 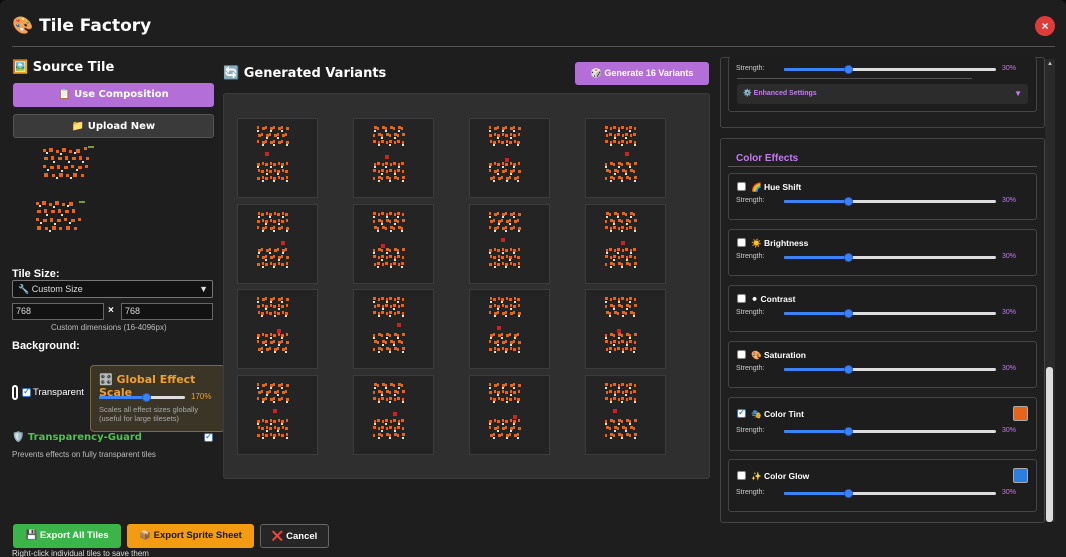 I want to click on generated-variants-heading: 🔄 Generated Variants, so click(x=305, y=73).